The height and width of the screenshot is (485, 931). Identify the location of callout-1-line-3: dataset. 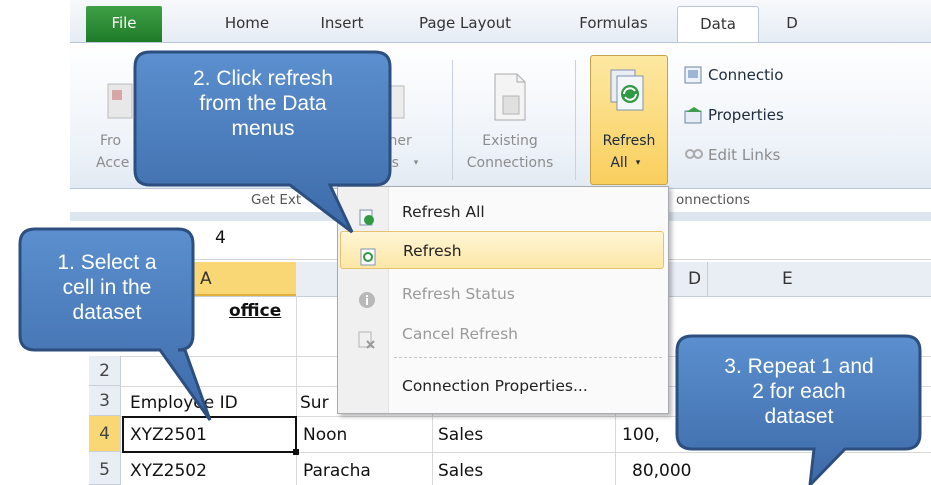
(107, 312).